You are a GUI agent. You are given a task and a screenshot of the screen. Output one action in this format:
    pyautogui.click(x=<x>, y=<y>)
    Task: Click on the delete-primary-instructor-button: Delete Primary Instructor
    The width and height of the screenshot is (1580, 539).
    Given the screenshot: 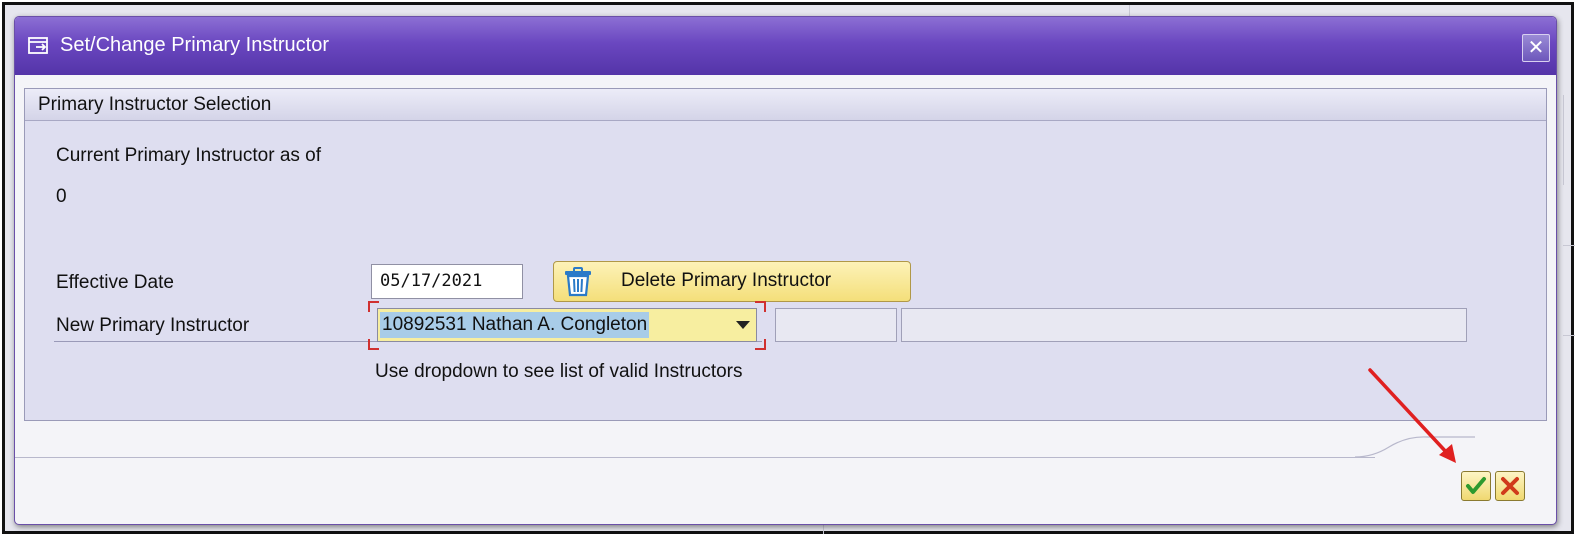 What is the action you would take?
    pyautogui.click(x=732, y=281)
    